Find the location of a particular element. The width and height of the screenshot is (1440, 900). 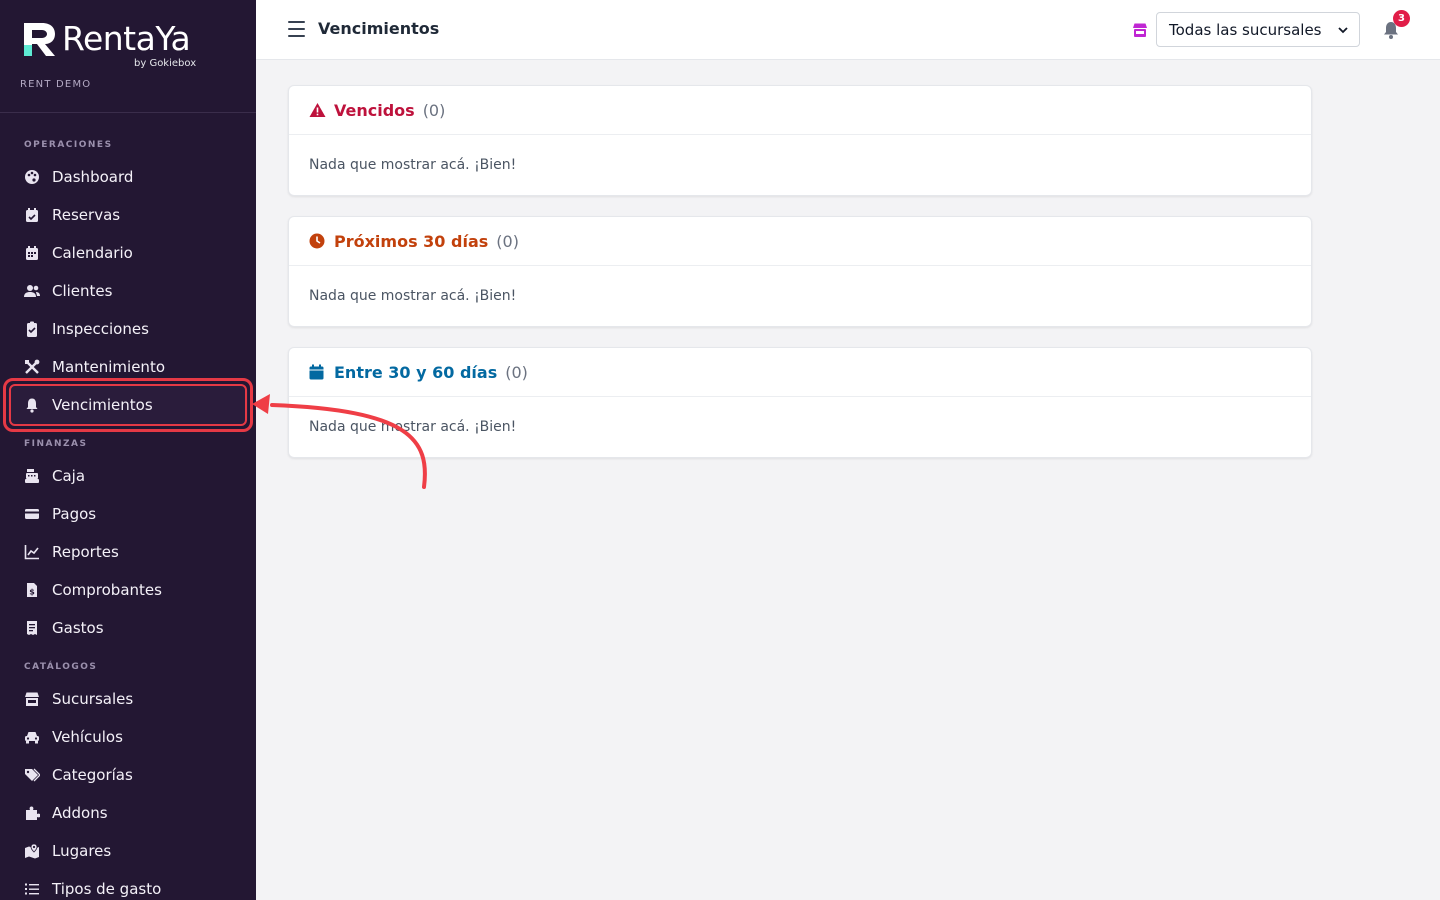

clipboard-check-icon is located at coordinates (32, 329).